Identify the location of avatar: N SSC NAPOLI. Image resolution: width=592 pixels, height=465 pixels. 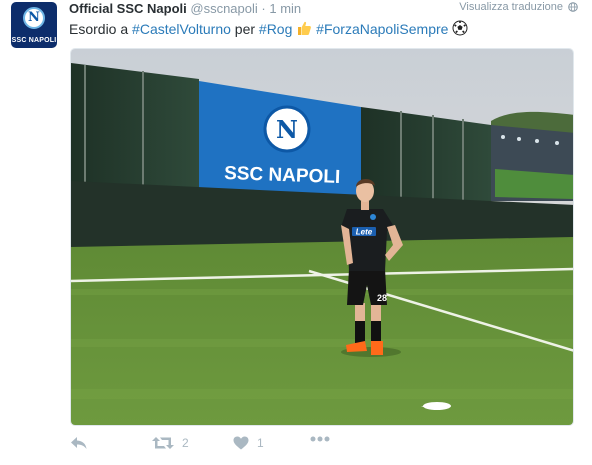
(34, 25).